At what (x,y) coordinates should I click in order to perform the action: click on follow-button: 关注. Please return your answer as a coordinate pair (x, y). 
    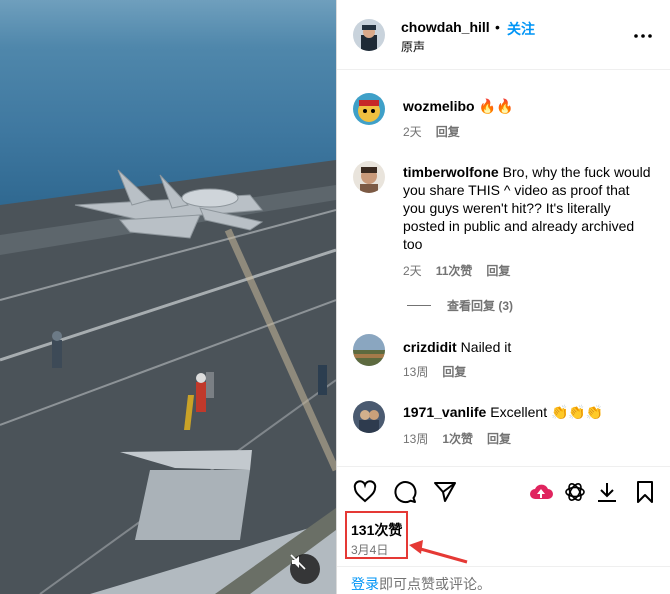
    Looking at the image, I should click on (521, 29).